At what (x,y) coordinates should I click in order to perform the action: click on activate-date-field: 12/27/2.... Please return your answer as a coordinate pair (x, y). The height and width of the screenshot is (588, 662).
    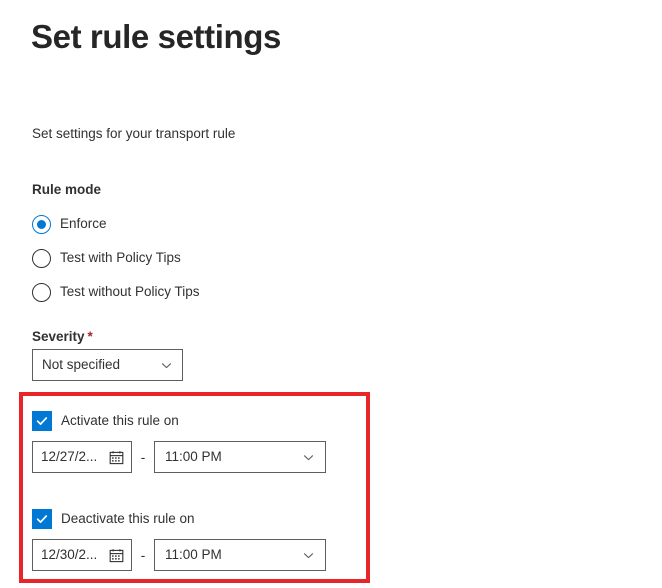
    Looking at the image, I should click on (82, 457).